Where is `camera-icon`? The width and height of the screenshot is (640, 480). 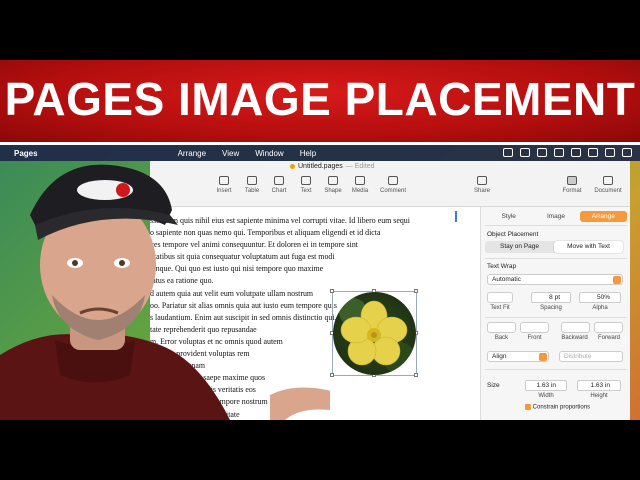
camera-icon is located at coordinates (559, 152).